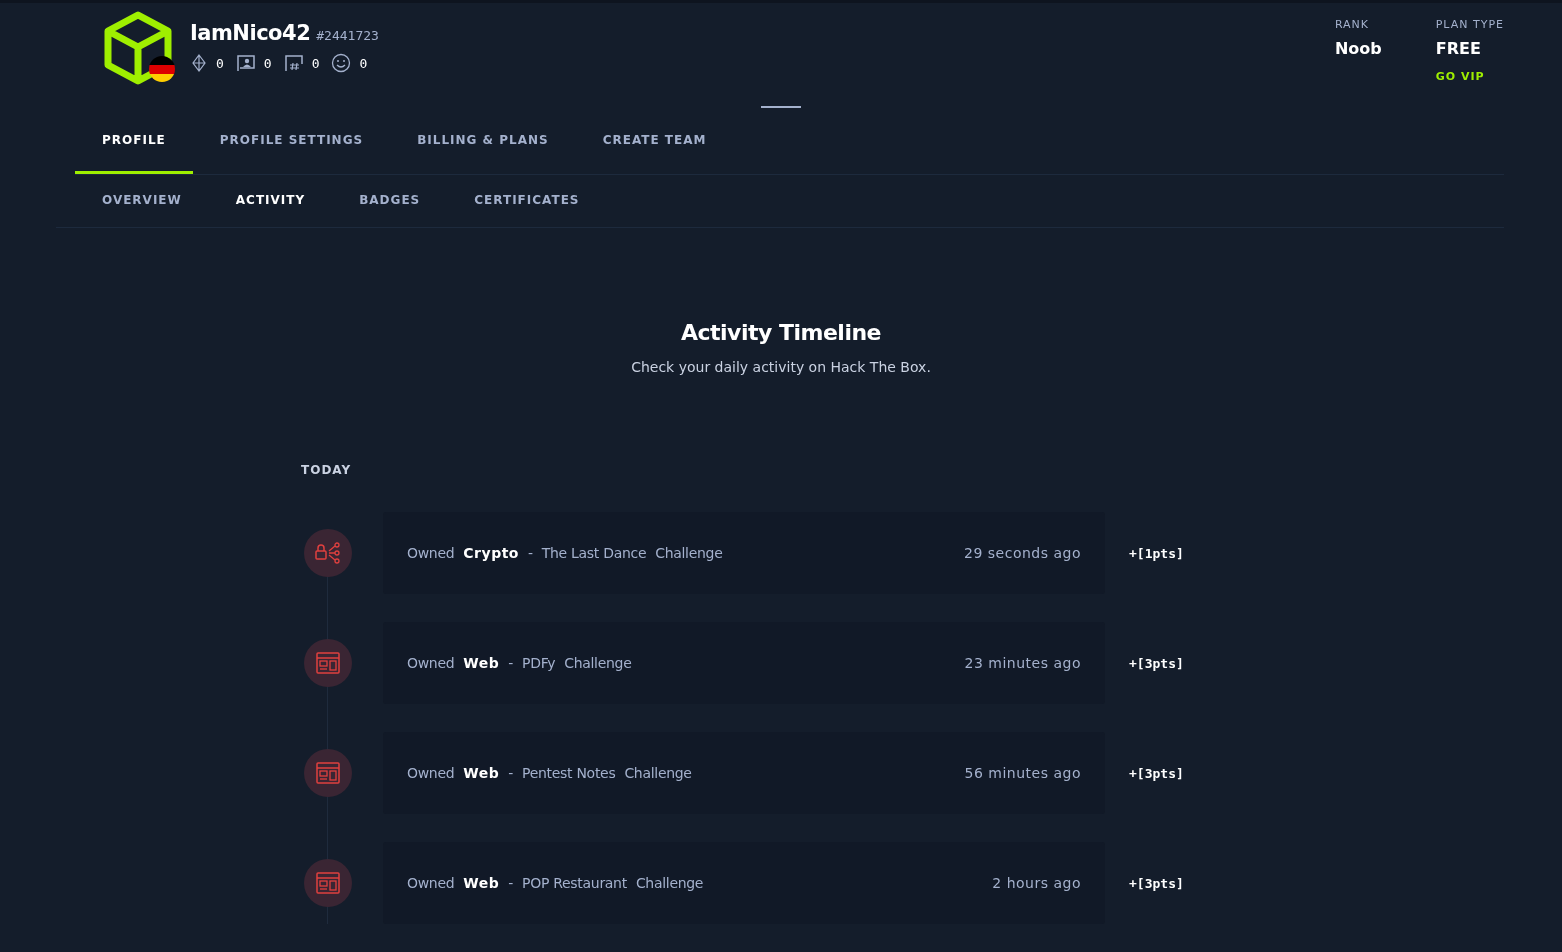 The width and height of the screenshot is (1562, 952). Describe the element at coordinates (781, 367) in the screenshot. I see `timeline-subtitle: Check your daily activity on Hack The Box.` at that location.